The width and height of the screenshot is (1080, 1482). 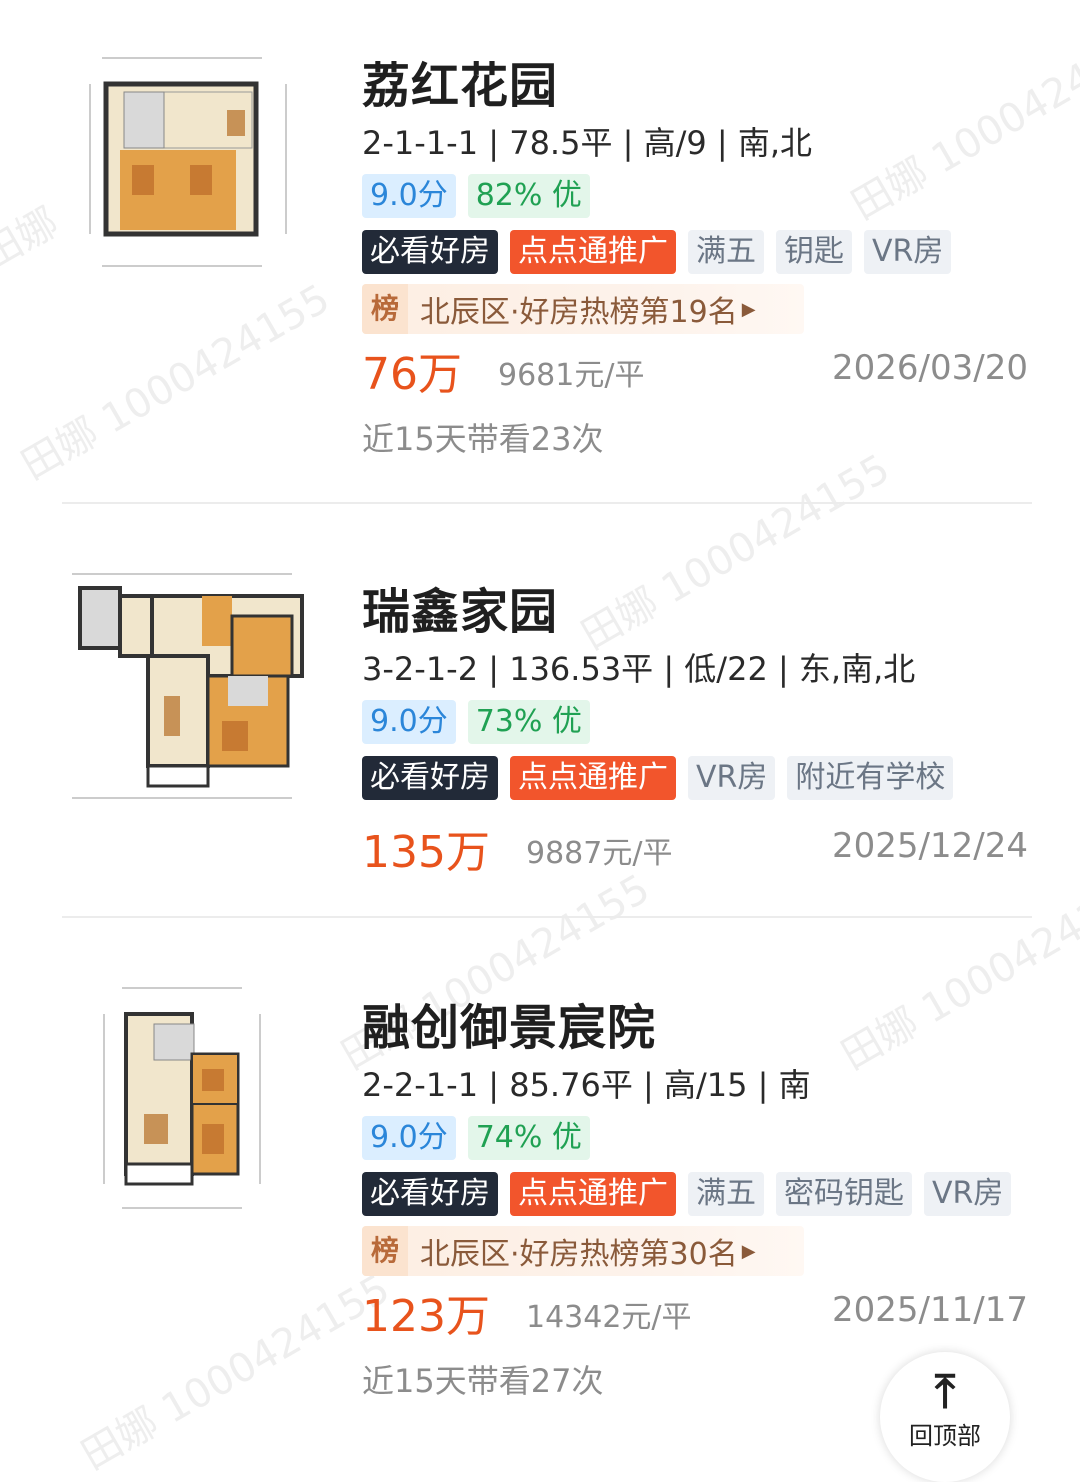 I want to click on tag-row: 必看好房 点点通推广 满五 密码钥匙 VR房, so click(x=687, y=1194).